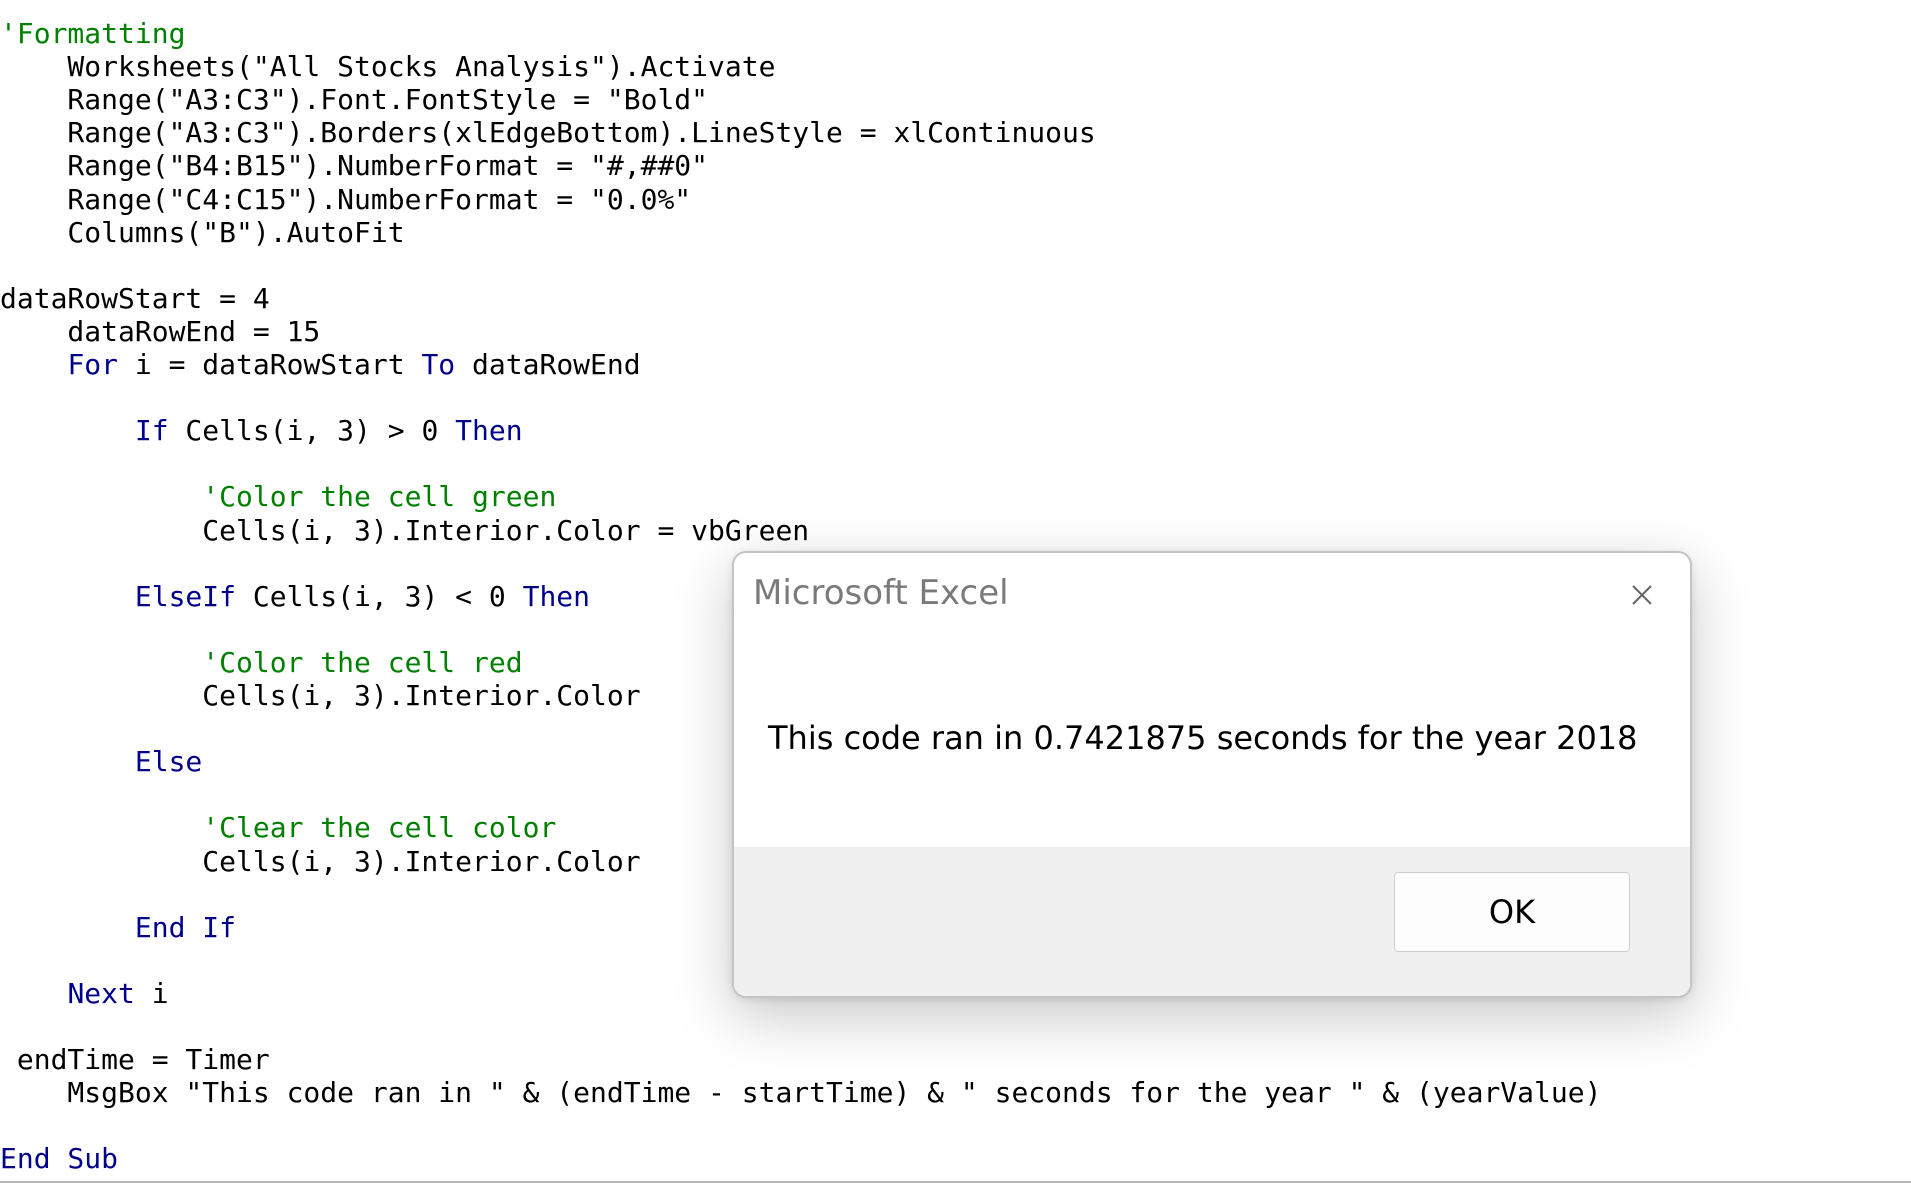 The height and width of the screenshot is (1197, 1911). Describe the element at coordinates (379, 596) in the screenshot. I see `code-text: Cells(i, 3) < 0` at that location.